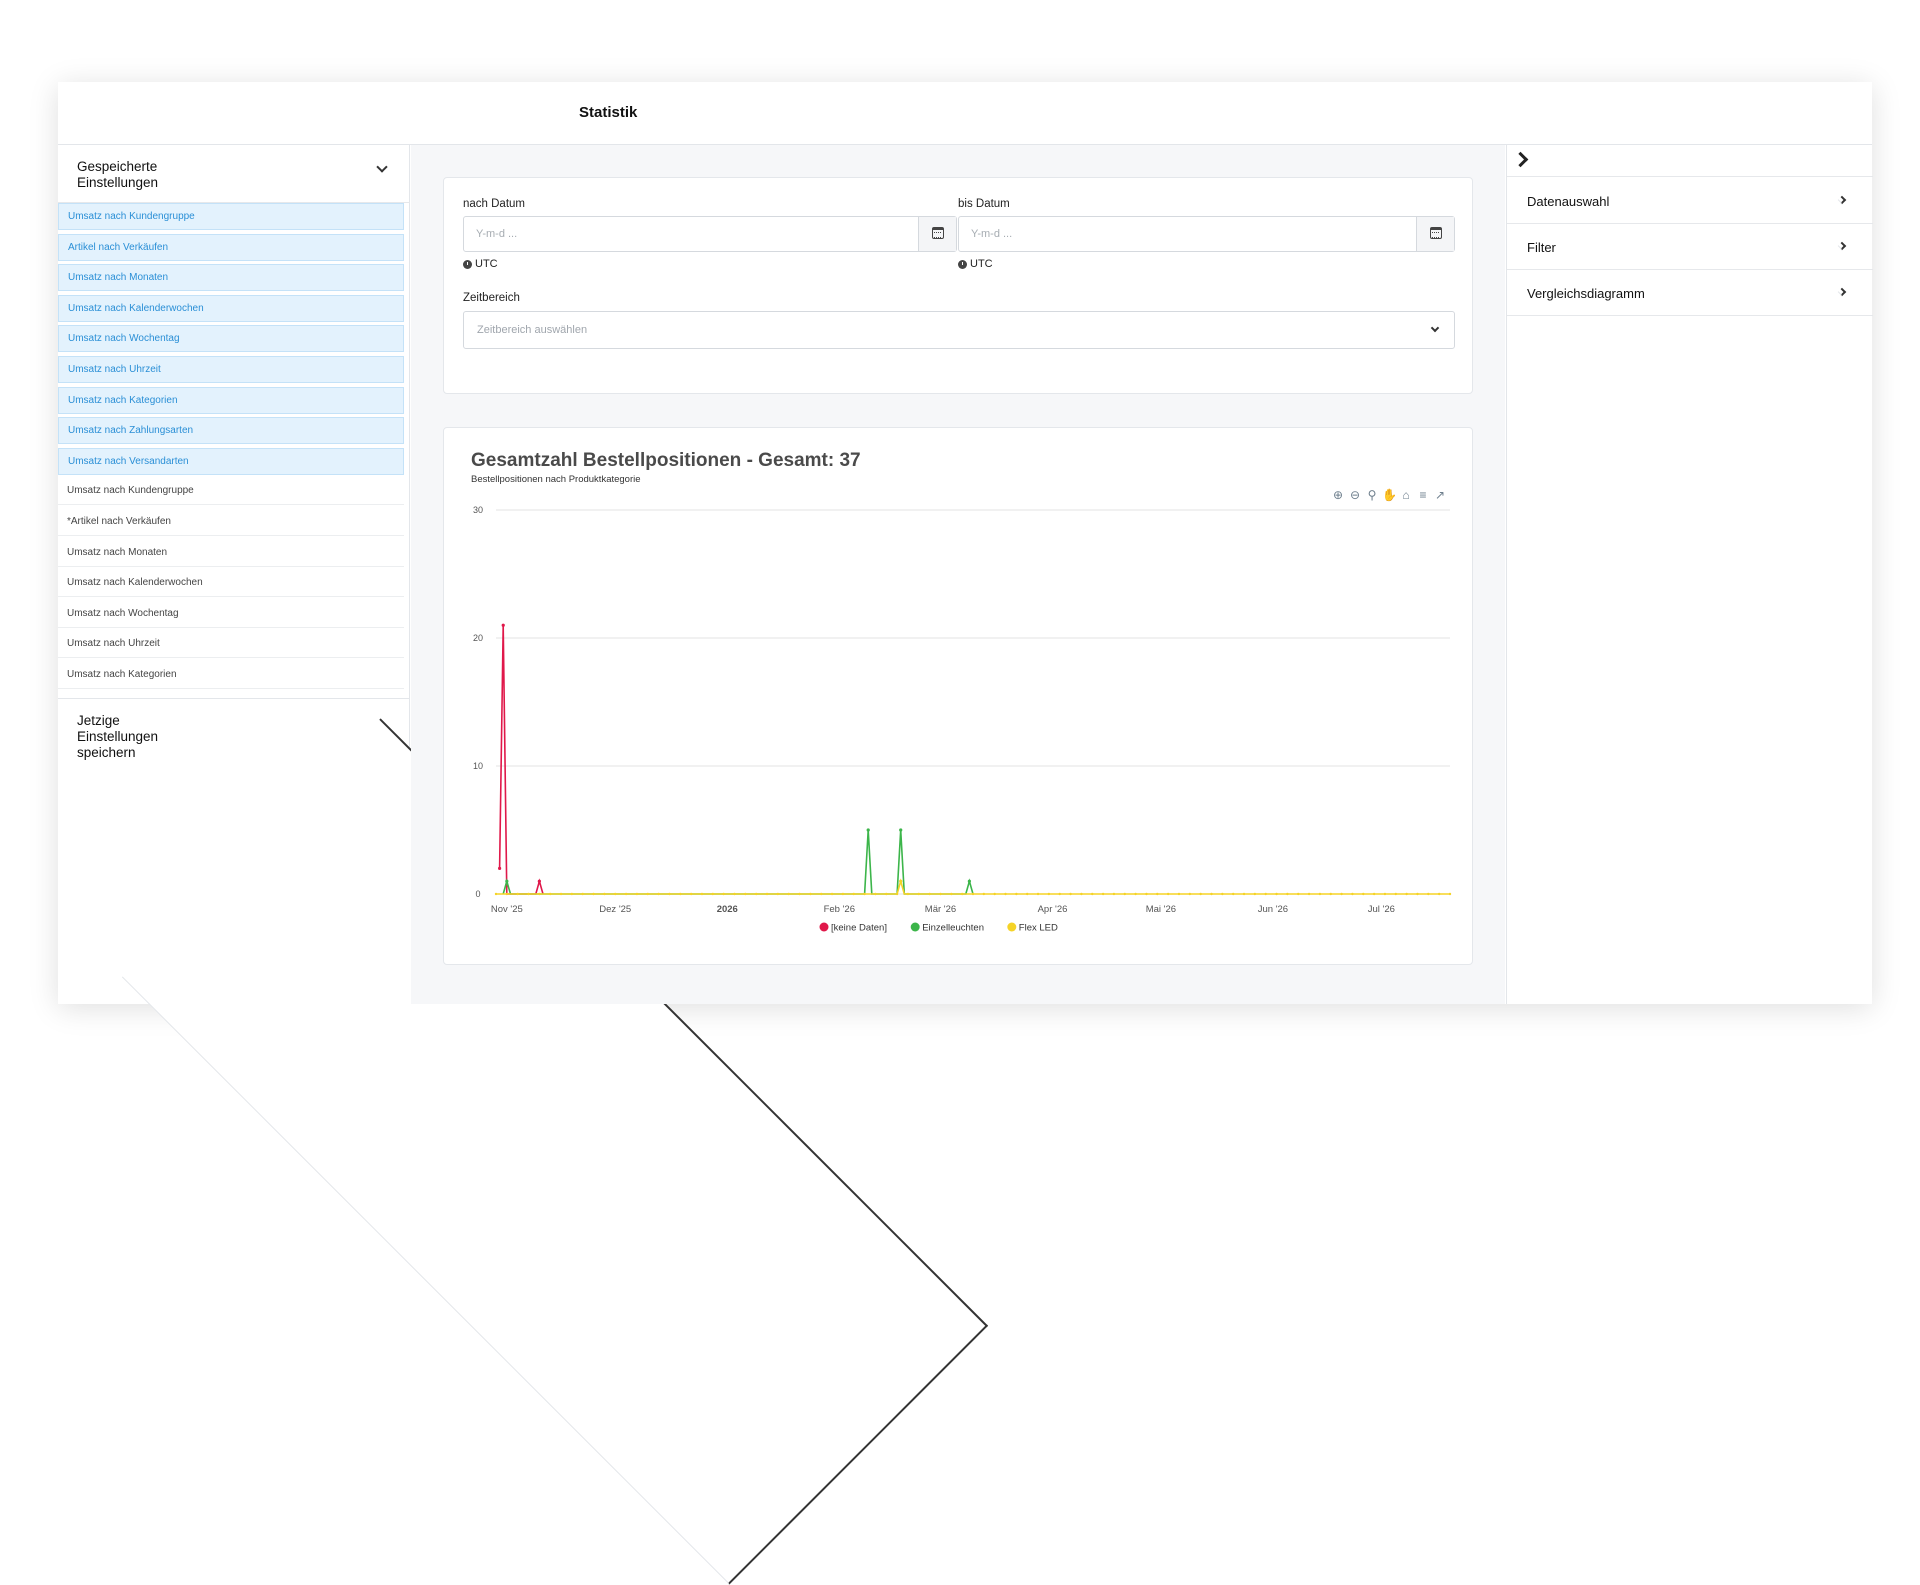  I want to click on comparison-chart-label: Vergleichsdiagramm, so click(1586, 293).